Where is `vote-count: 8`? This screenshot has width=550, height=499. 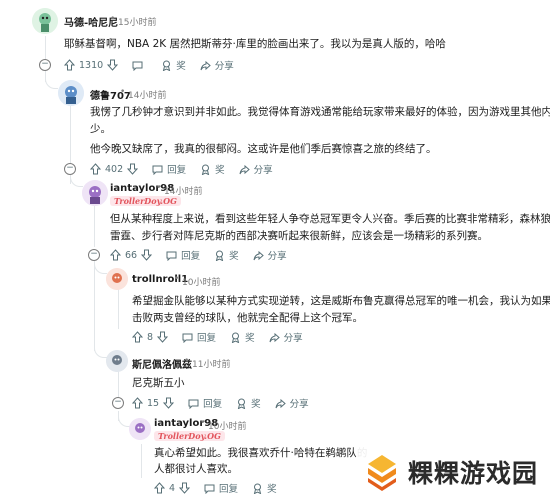 vote-count: 8 is located at coordinates (150, 337).